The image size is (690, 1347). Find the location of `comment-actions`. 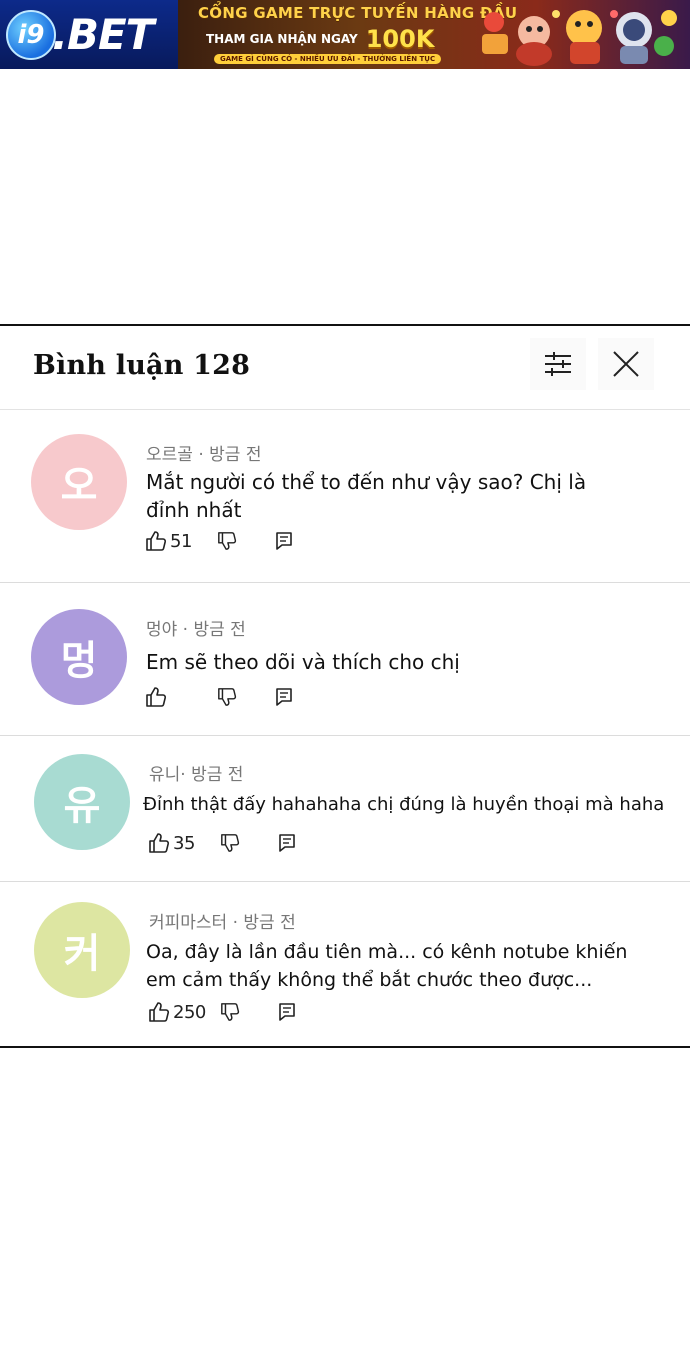

comment-actions is located at coordinates (225, 697).